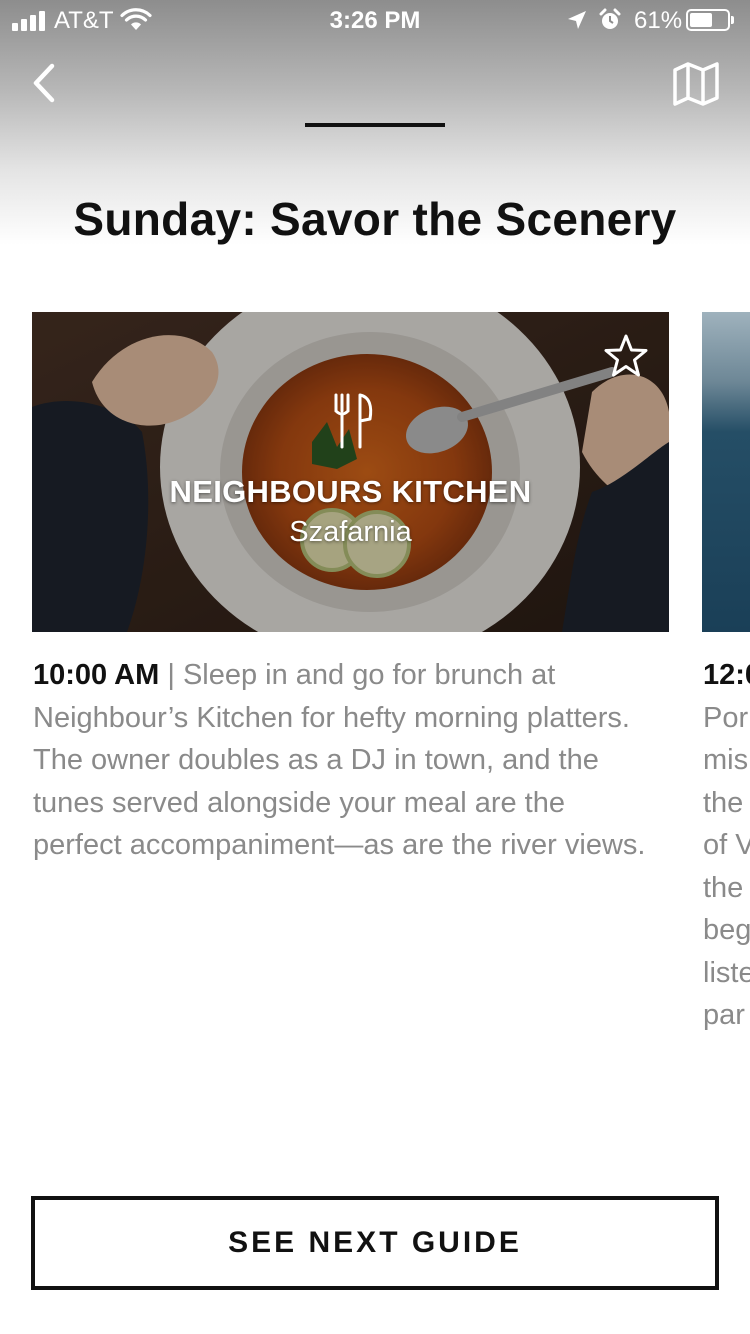 This screenshot has width=750, height=1334. What do you see at coordinates (350, 532) in the screenshot?
I see `venue-area: Szafarnia` at bounding box center [350, 532].